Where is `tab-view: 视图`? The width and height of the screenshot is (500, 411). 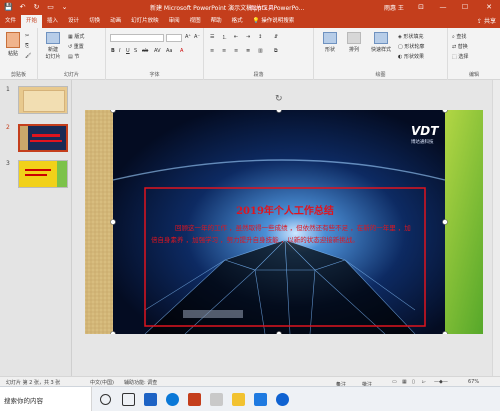
tab-view: 视图 is located at coordinates (195, 21).